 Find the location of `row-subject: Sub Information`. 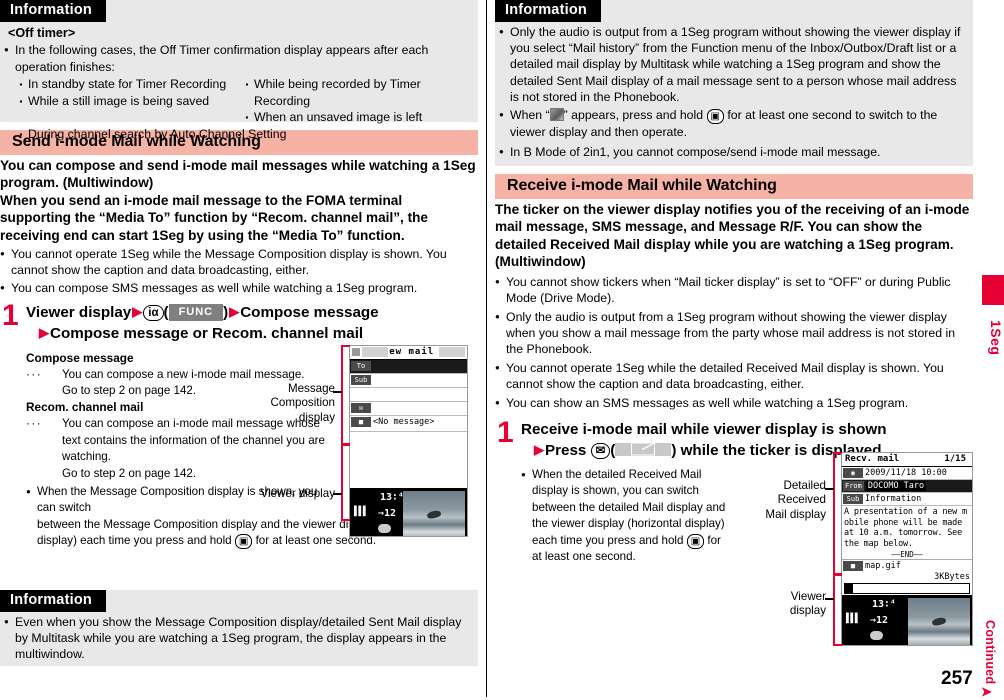

row-subject: Sub Information is located at coordinates (907, 499).